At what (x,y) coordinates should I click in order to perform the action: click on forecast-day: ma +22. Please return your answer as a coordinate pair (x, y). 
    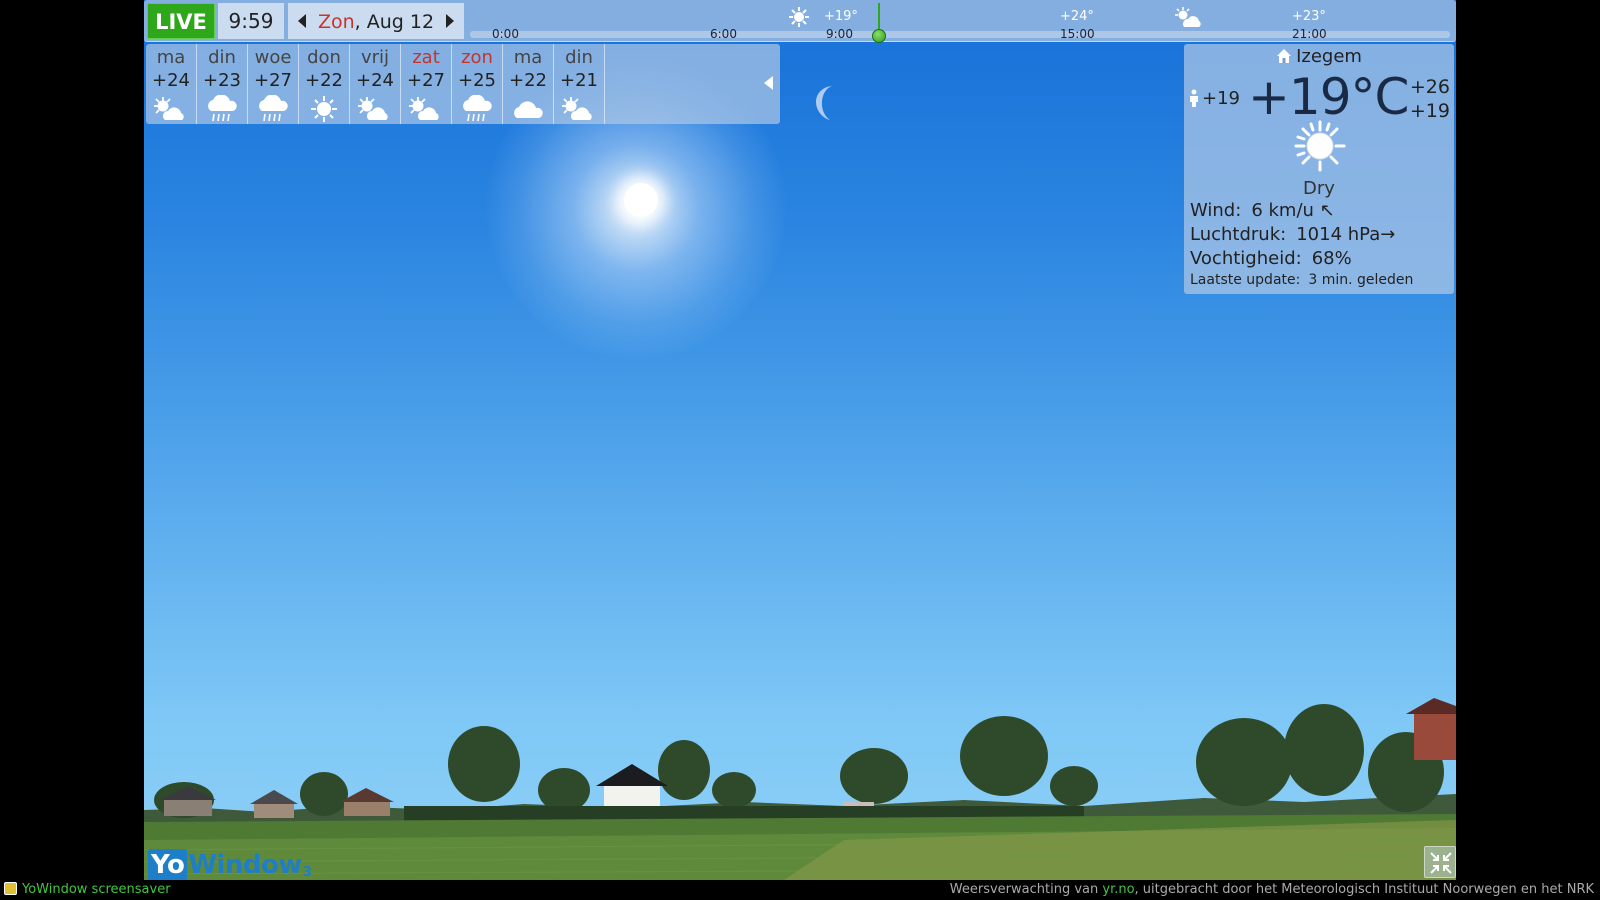
    Looking at the image, I should click on (528, 84).